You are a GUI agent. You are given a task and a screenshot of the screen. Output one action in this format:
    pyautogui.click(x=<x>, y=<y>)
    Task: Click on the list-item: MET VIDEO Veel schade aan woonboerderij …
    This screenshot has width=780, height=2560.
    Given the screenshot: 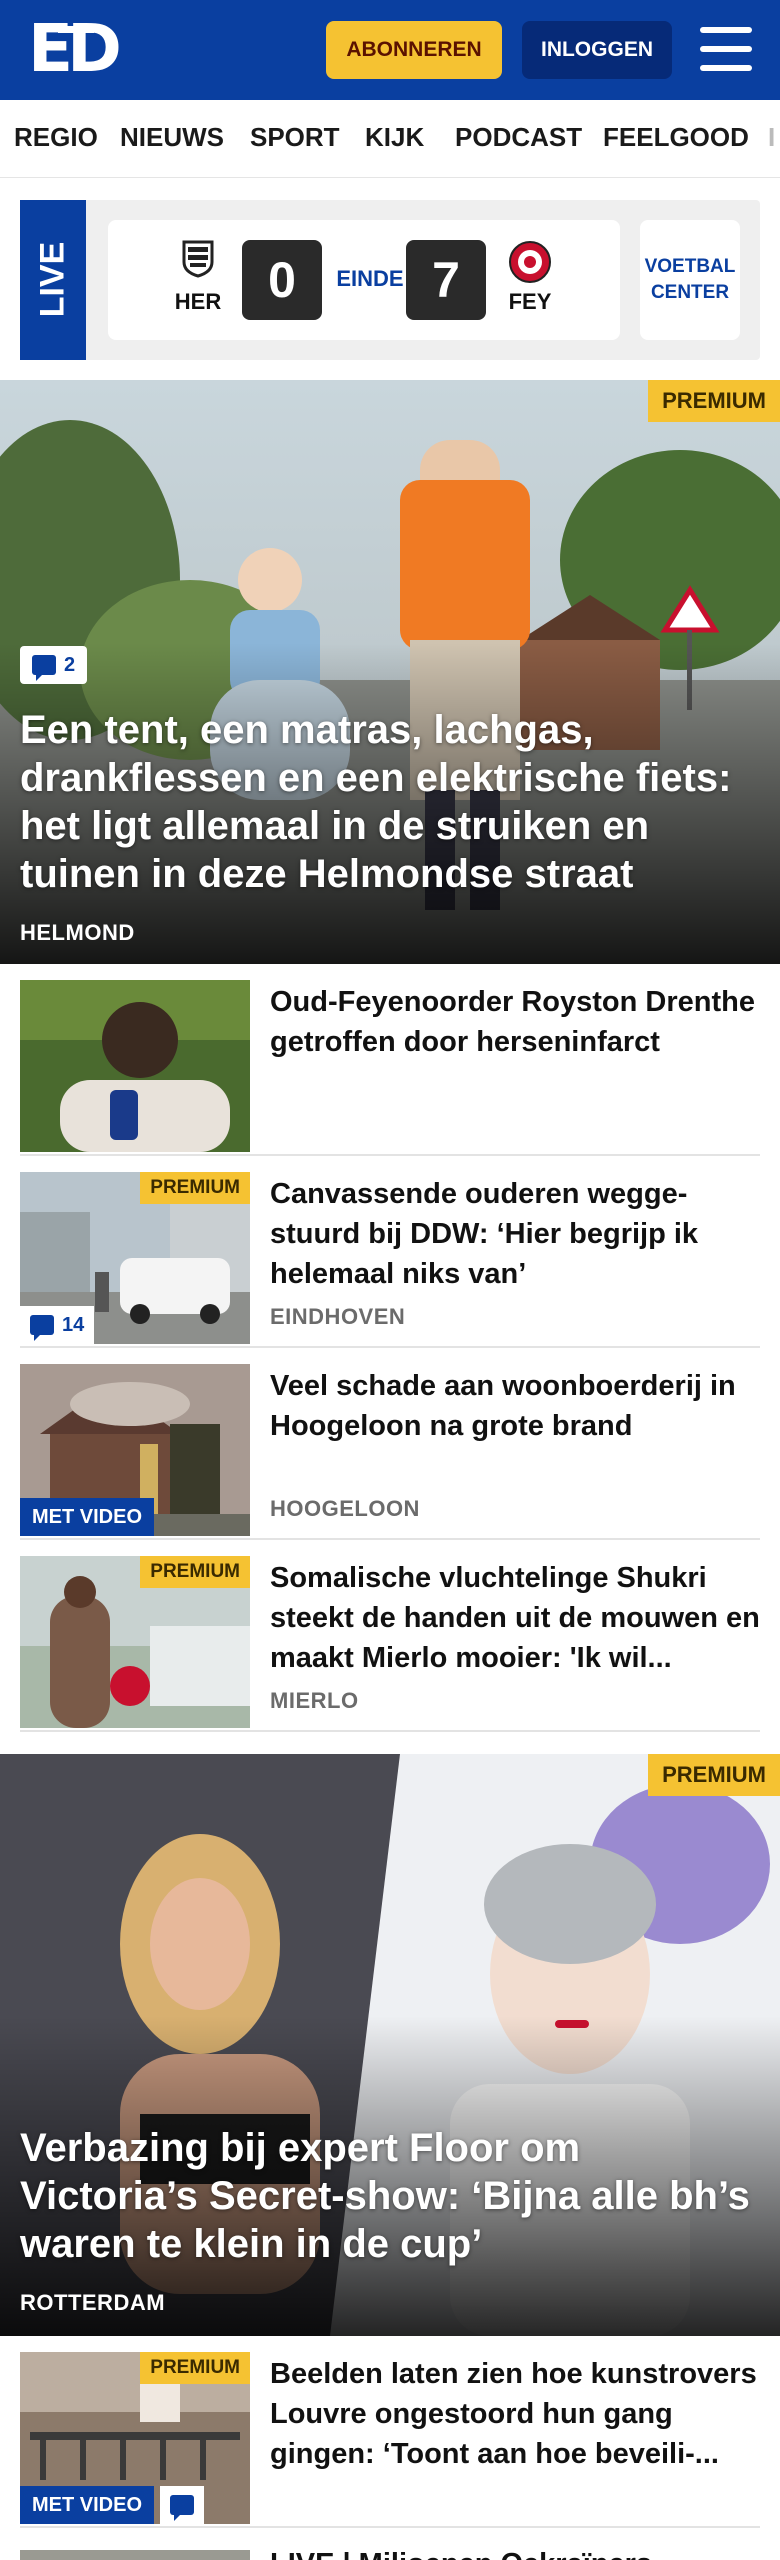 What is the action you would take?
    pyautogui.click(x=390, y=1444)
    